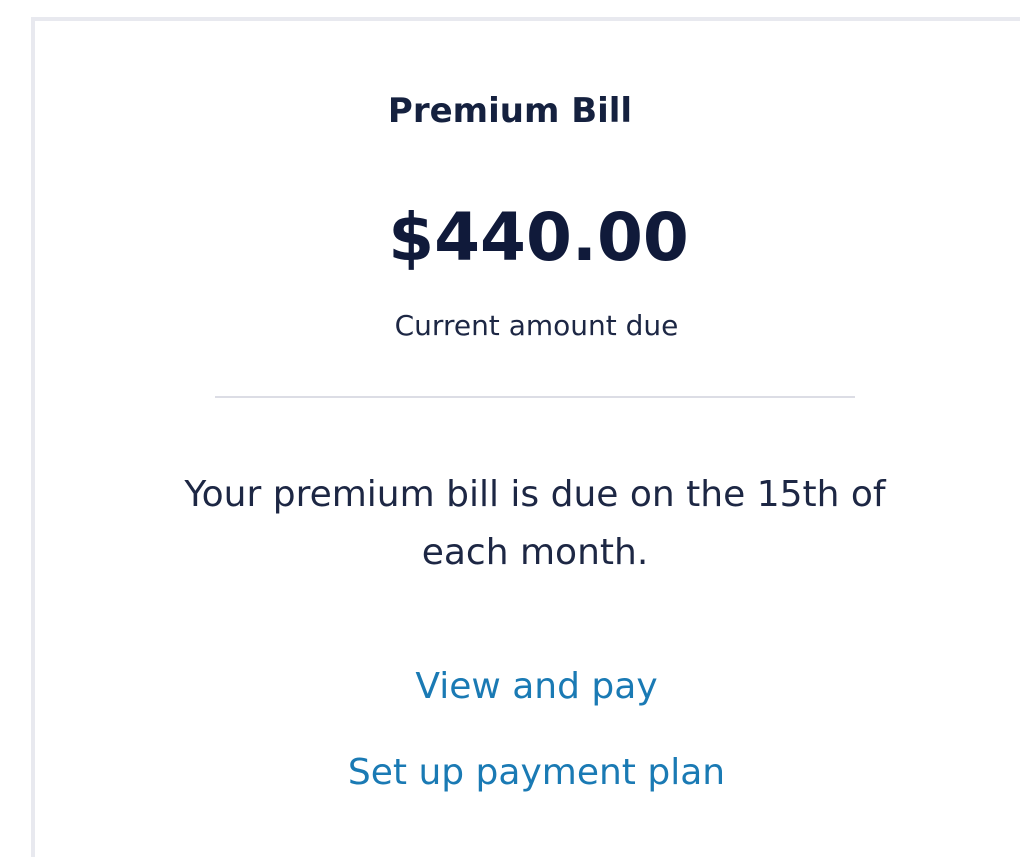 This screenshot has width=1020, height=857. I want to click on view-and-pay-link: View and pay, so click(510, 687).